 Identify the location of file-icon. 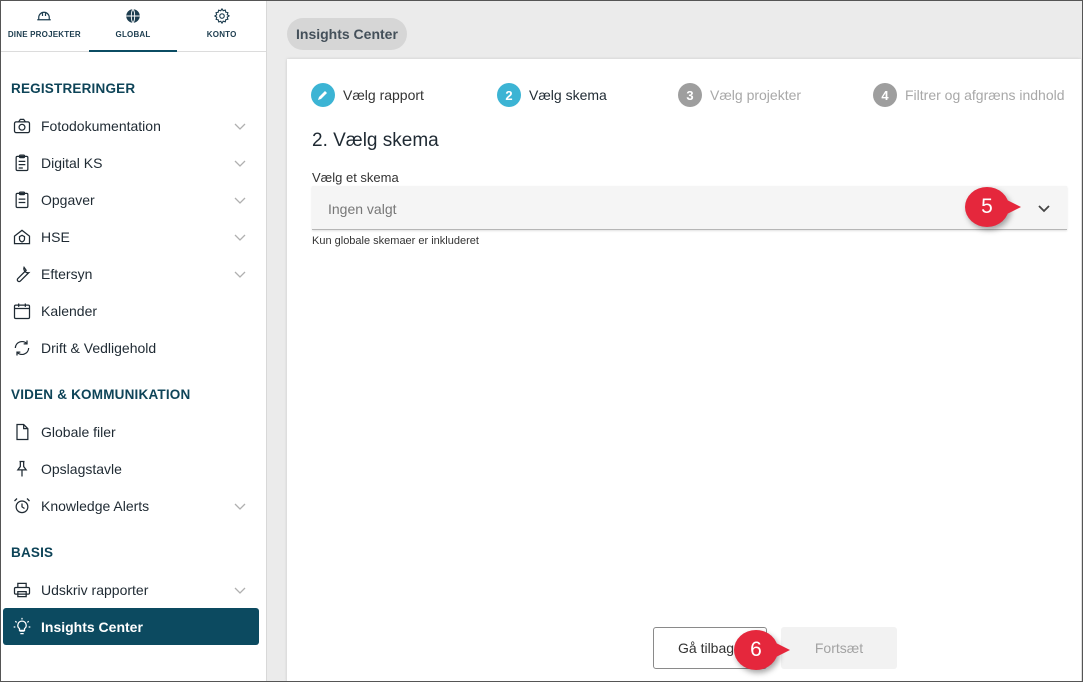
(22, 432).